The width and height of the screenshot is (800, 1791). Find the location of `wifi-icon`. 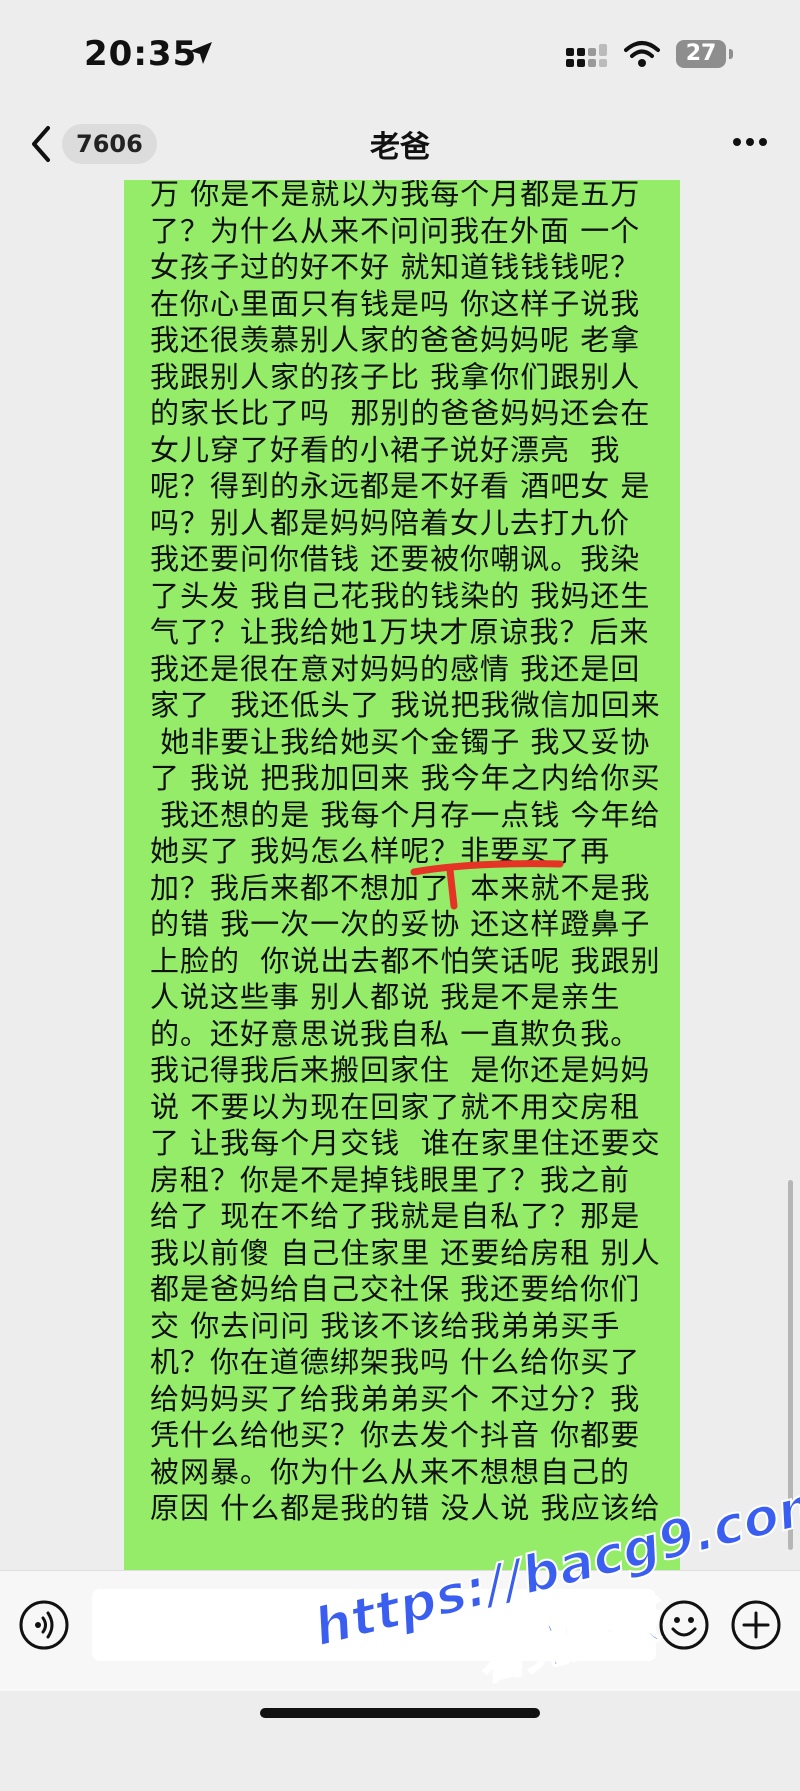

wifi-icon is located at coordinates (642, 56).